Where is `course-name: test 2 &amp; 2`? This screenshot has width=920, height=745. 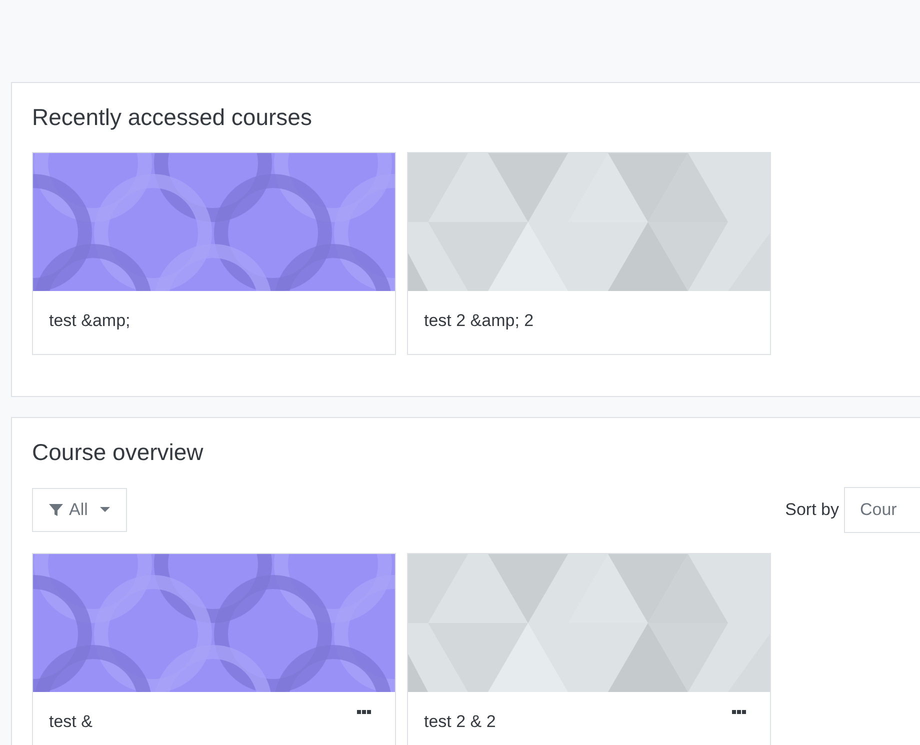 course-name: test 2 &amp; 2 is located at coordinates (479, 320).